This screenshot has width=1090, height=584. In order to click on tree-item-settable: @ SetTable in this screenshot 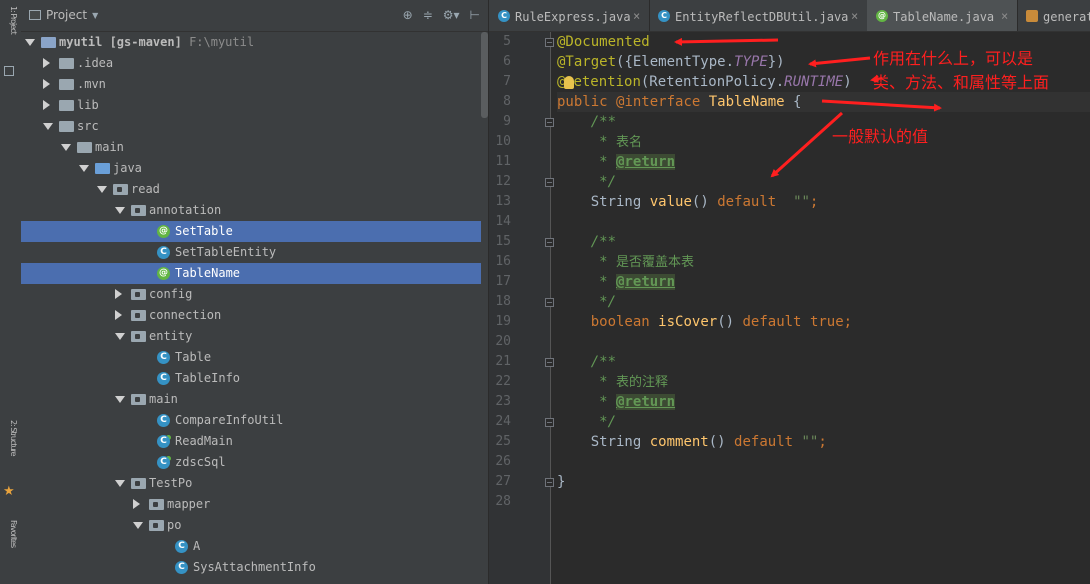, I will do `click(251, 231)`.